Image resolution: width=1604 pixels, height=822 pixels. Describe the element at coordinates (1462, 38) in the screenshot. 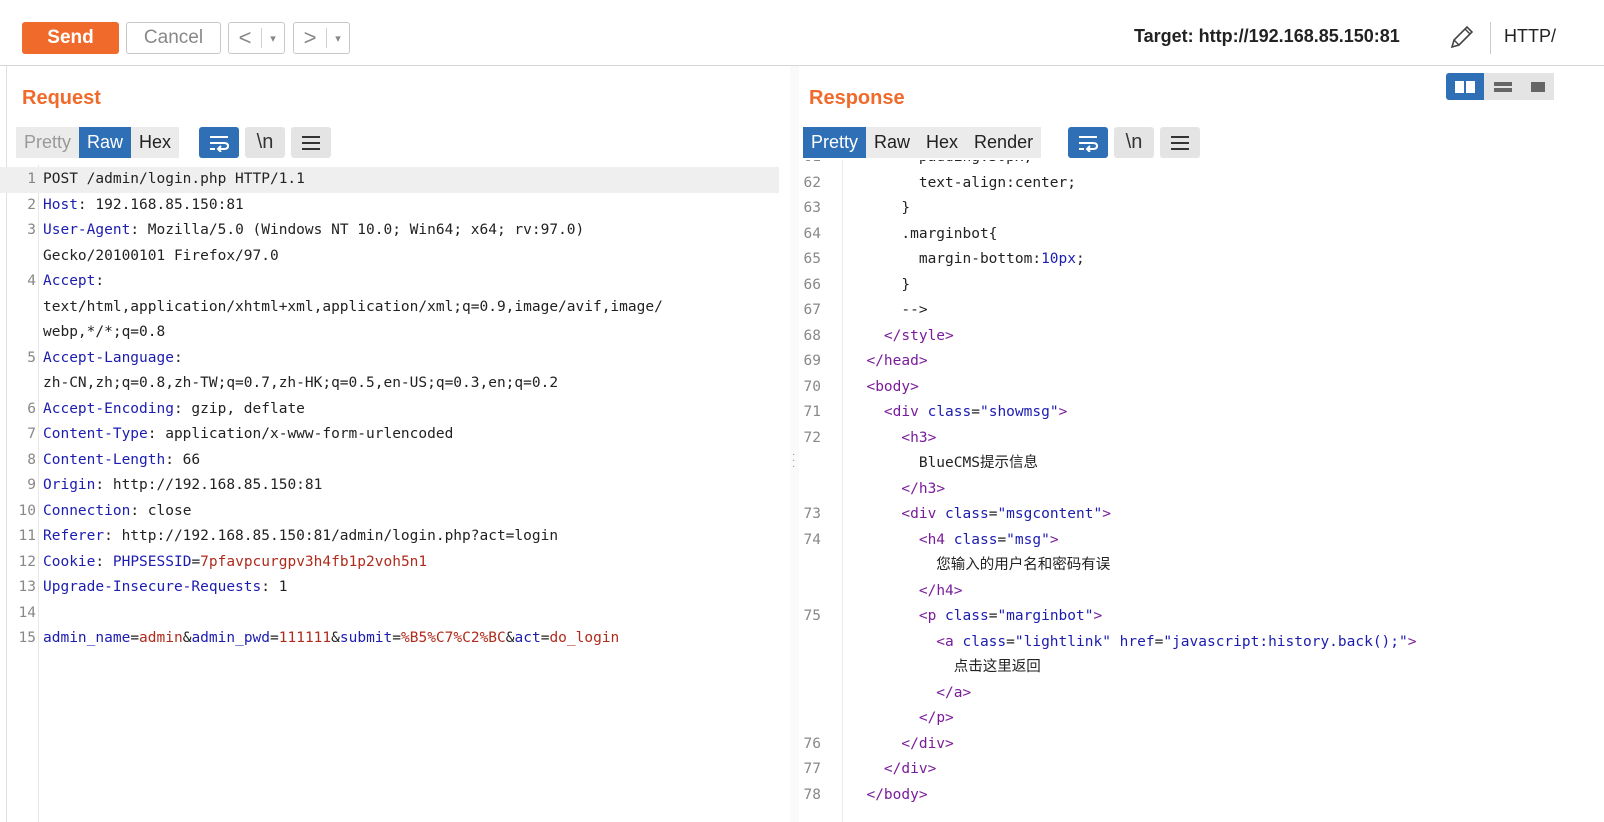

I see `pencil-icon` at that location.